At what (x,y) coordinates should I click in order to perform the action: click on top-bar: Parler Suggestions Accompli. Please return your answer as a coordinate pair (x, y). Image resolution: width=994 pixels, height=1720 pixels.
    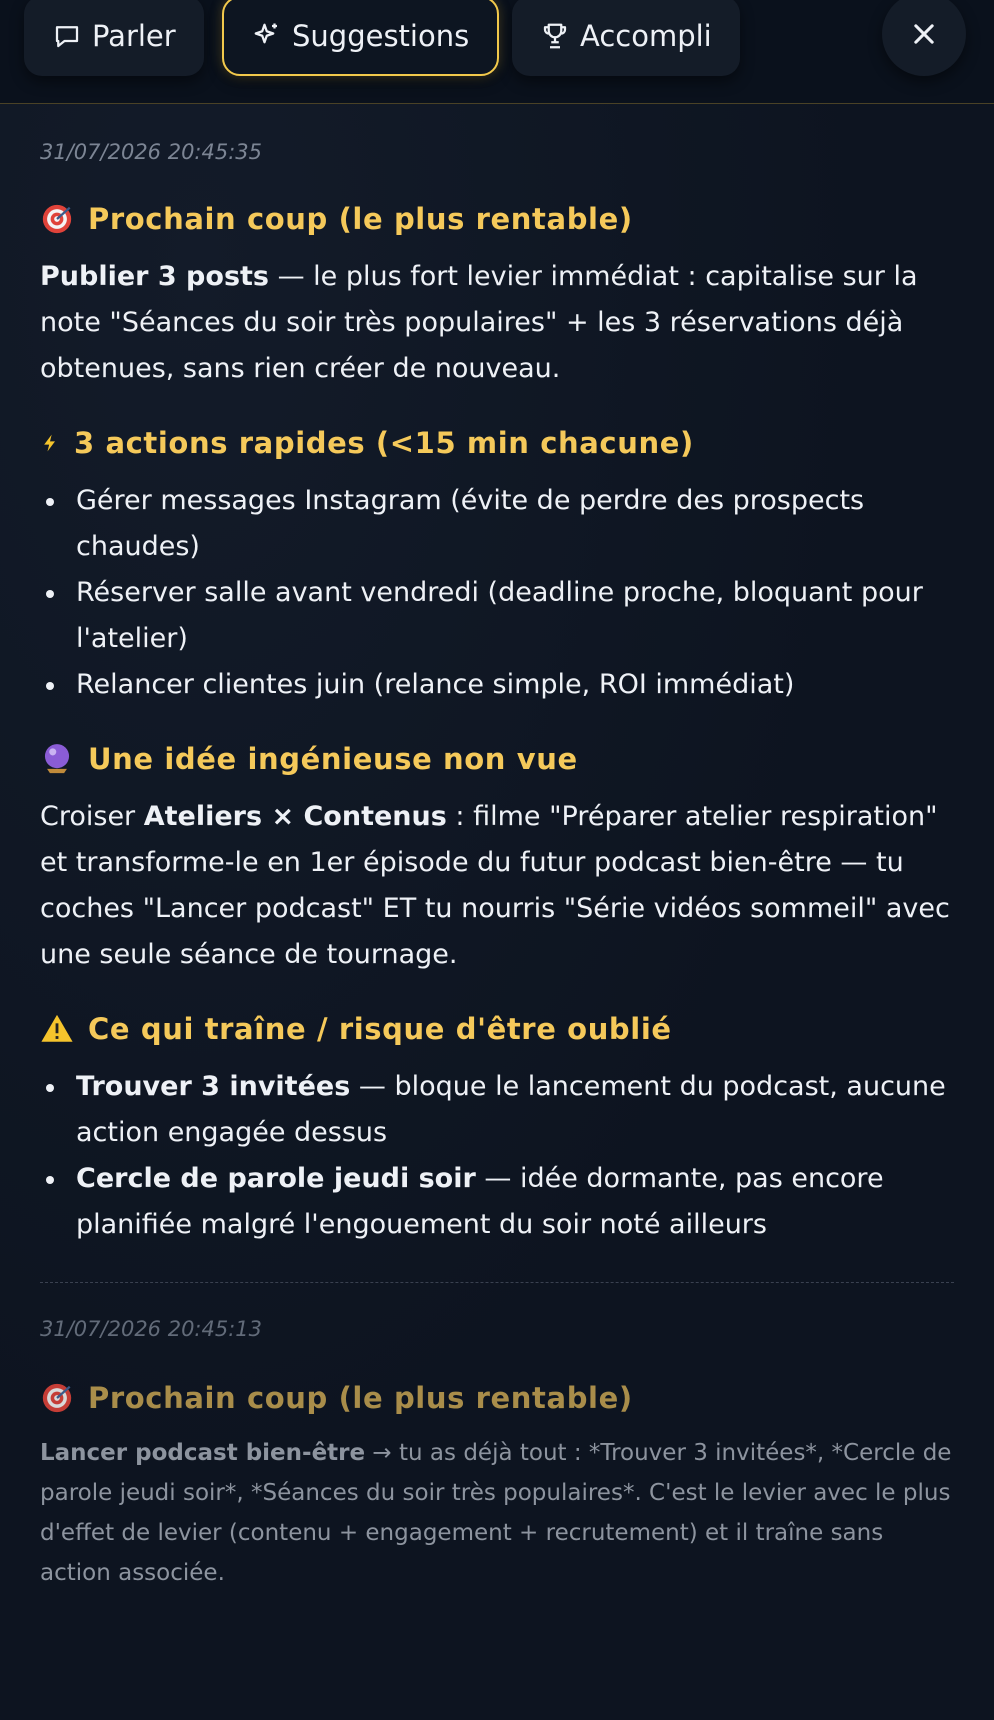
    Looking at the image, I should click on (497, 52).